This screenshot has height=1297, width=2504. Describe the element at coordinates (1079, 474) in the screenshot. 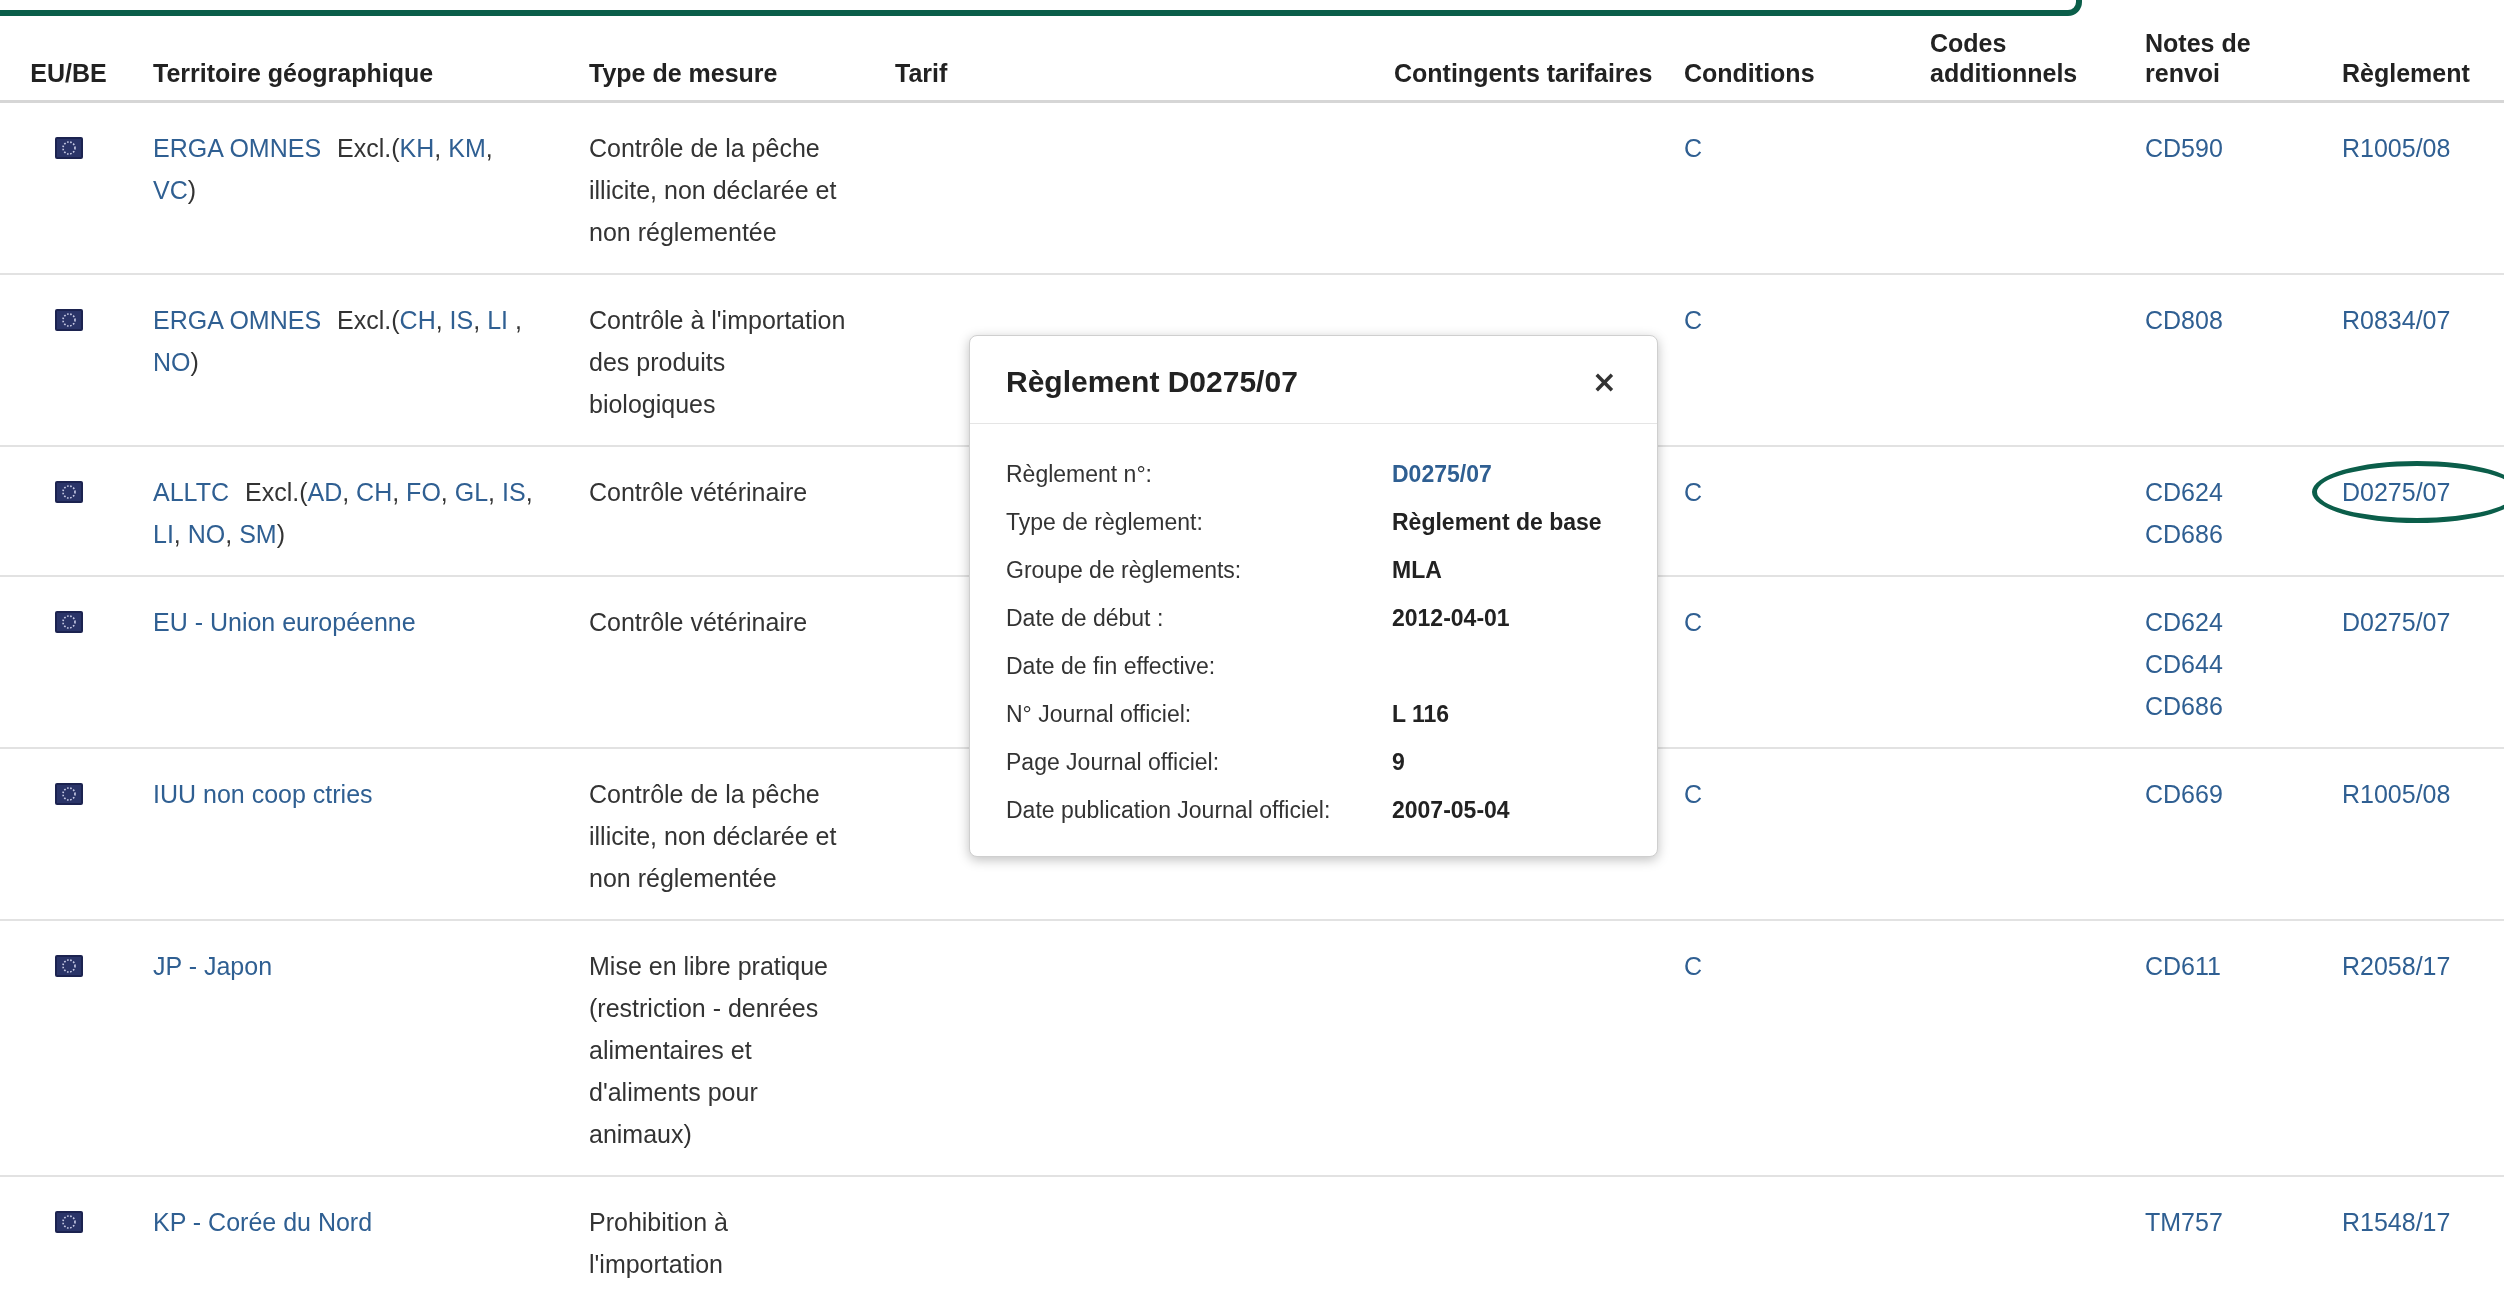

I see `field-label: Règlement n°:` at that location.